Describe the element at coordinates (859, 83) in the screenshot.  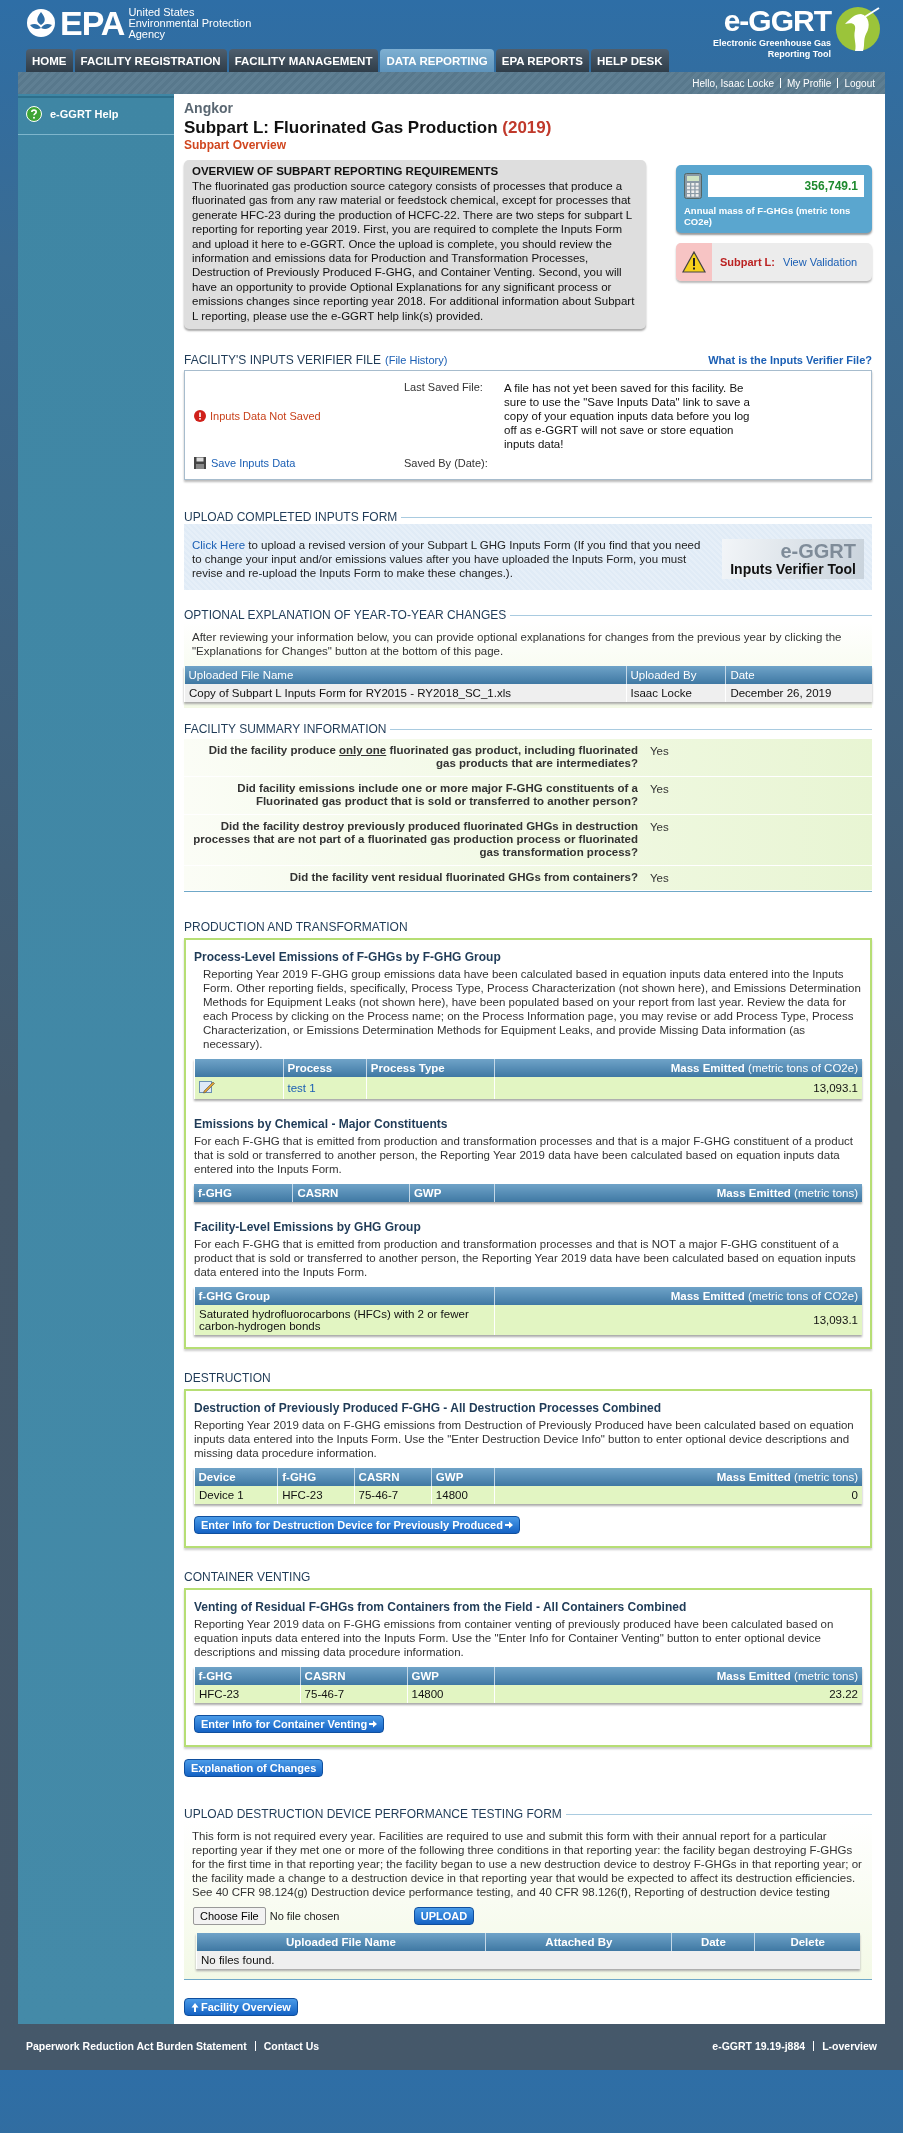
I see `user-link: Logout` at that location.